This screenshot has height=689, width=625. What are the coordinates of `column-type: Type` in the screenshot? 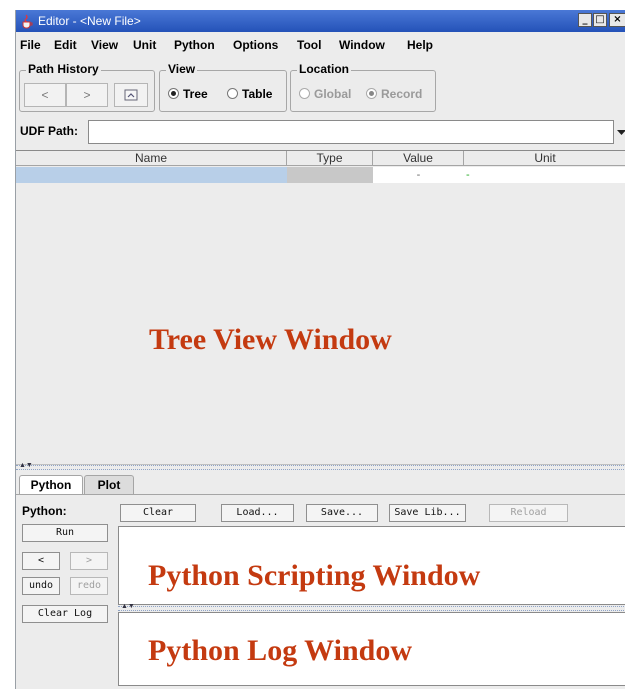 It's located at (330, 158).